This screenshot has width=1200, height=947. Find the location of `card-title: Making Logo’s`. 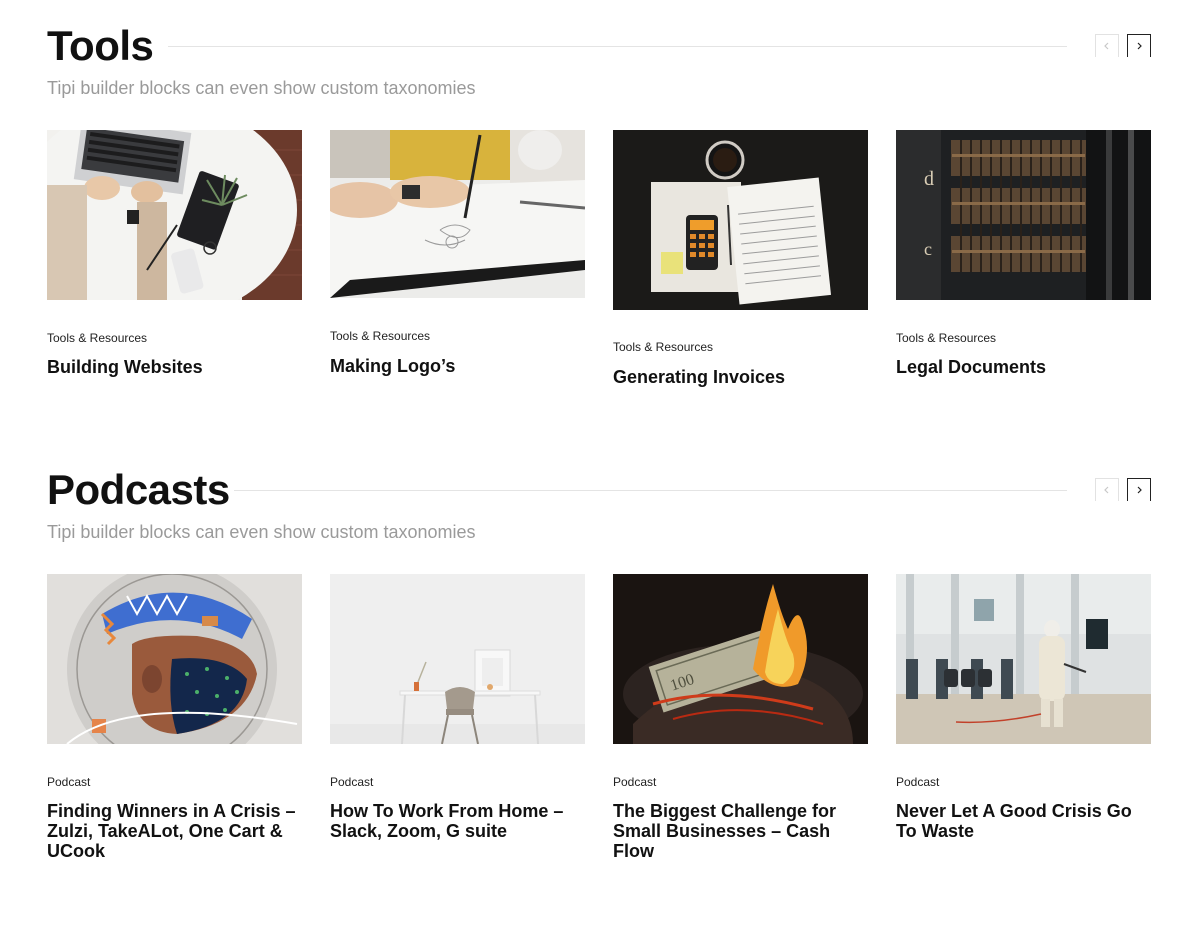

card-title: Making Logo’s is located at coordinates (457, 366).